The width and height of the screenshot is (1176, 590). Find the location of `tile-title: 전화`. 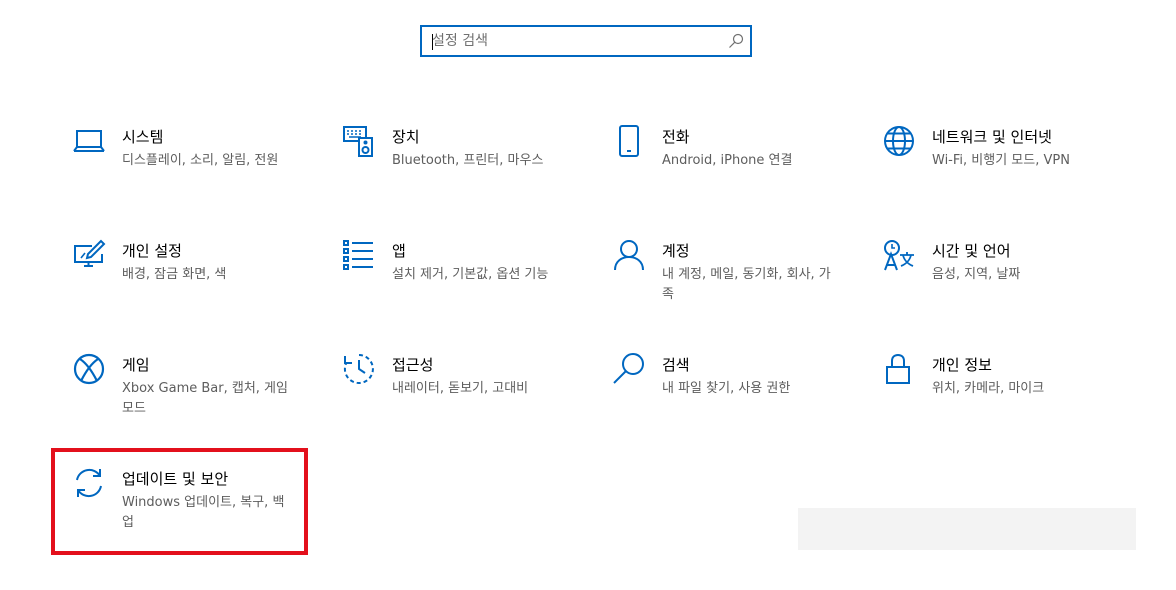

tile-title: 전화 is located at coordinates (676, 137).